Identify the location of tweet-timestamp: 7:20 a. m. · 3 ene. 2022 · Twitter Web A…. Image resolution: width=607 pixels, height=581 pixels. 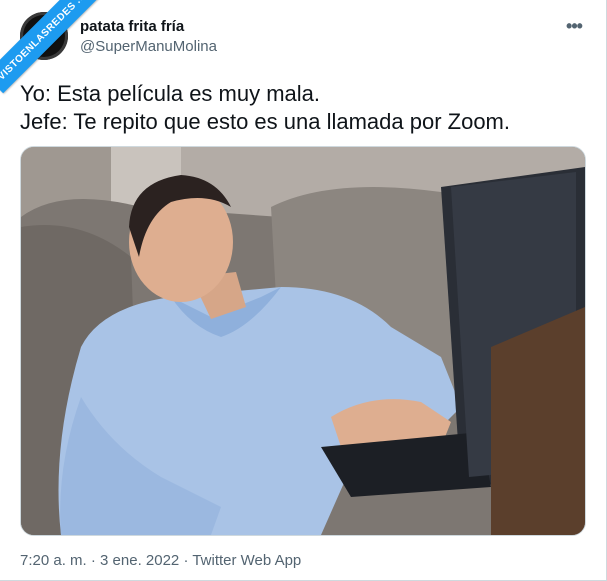
(160, 560).